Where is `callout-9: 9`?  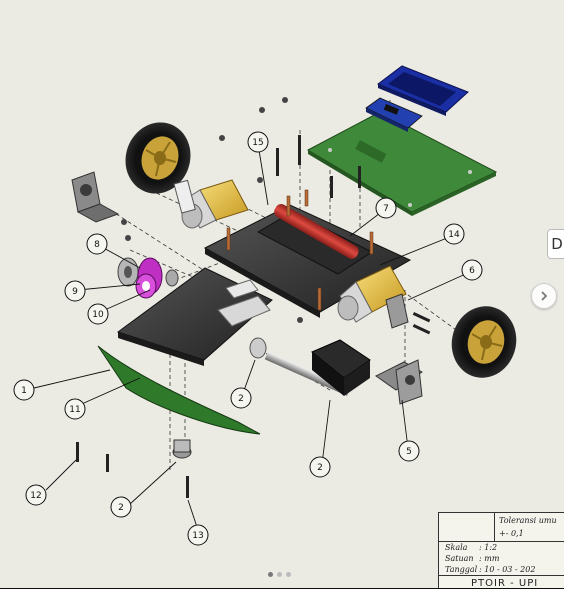
callout-9: 9 is located at coordinates (75, 291).